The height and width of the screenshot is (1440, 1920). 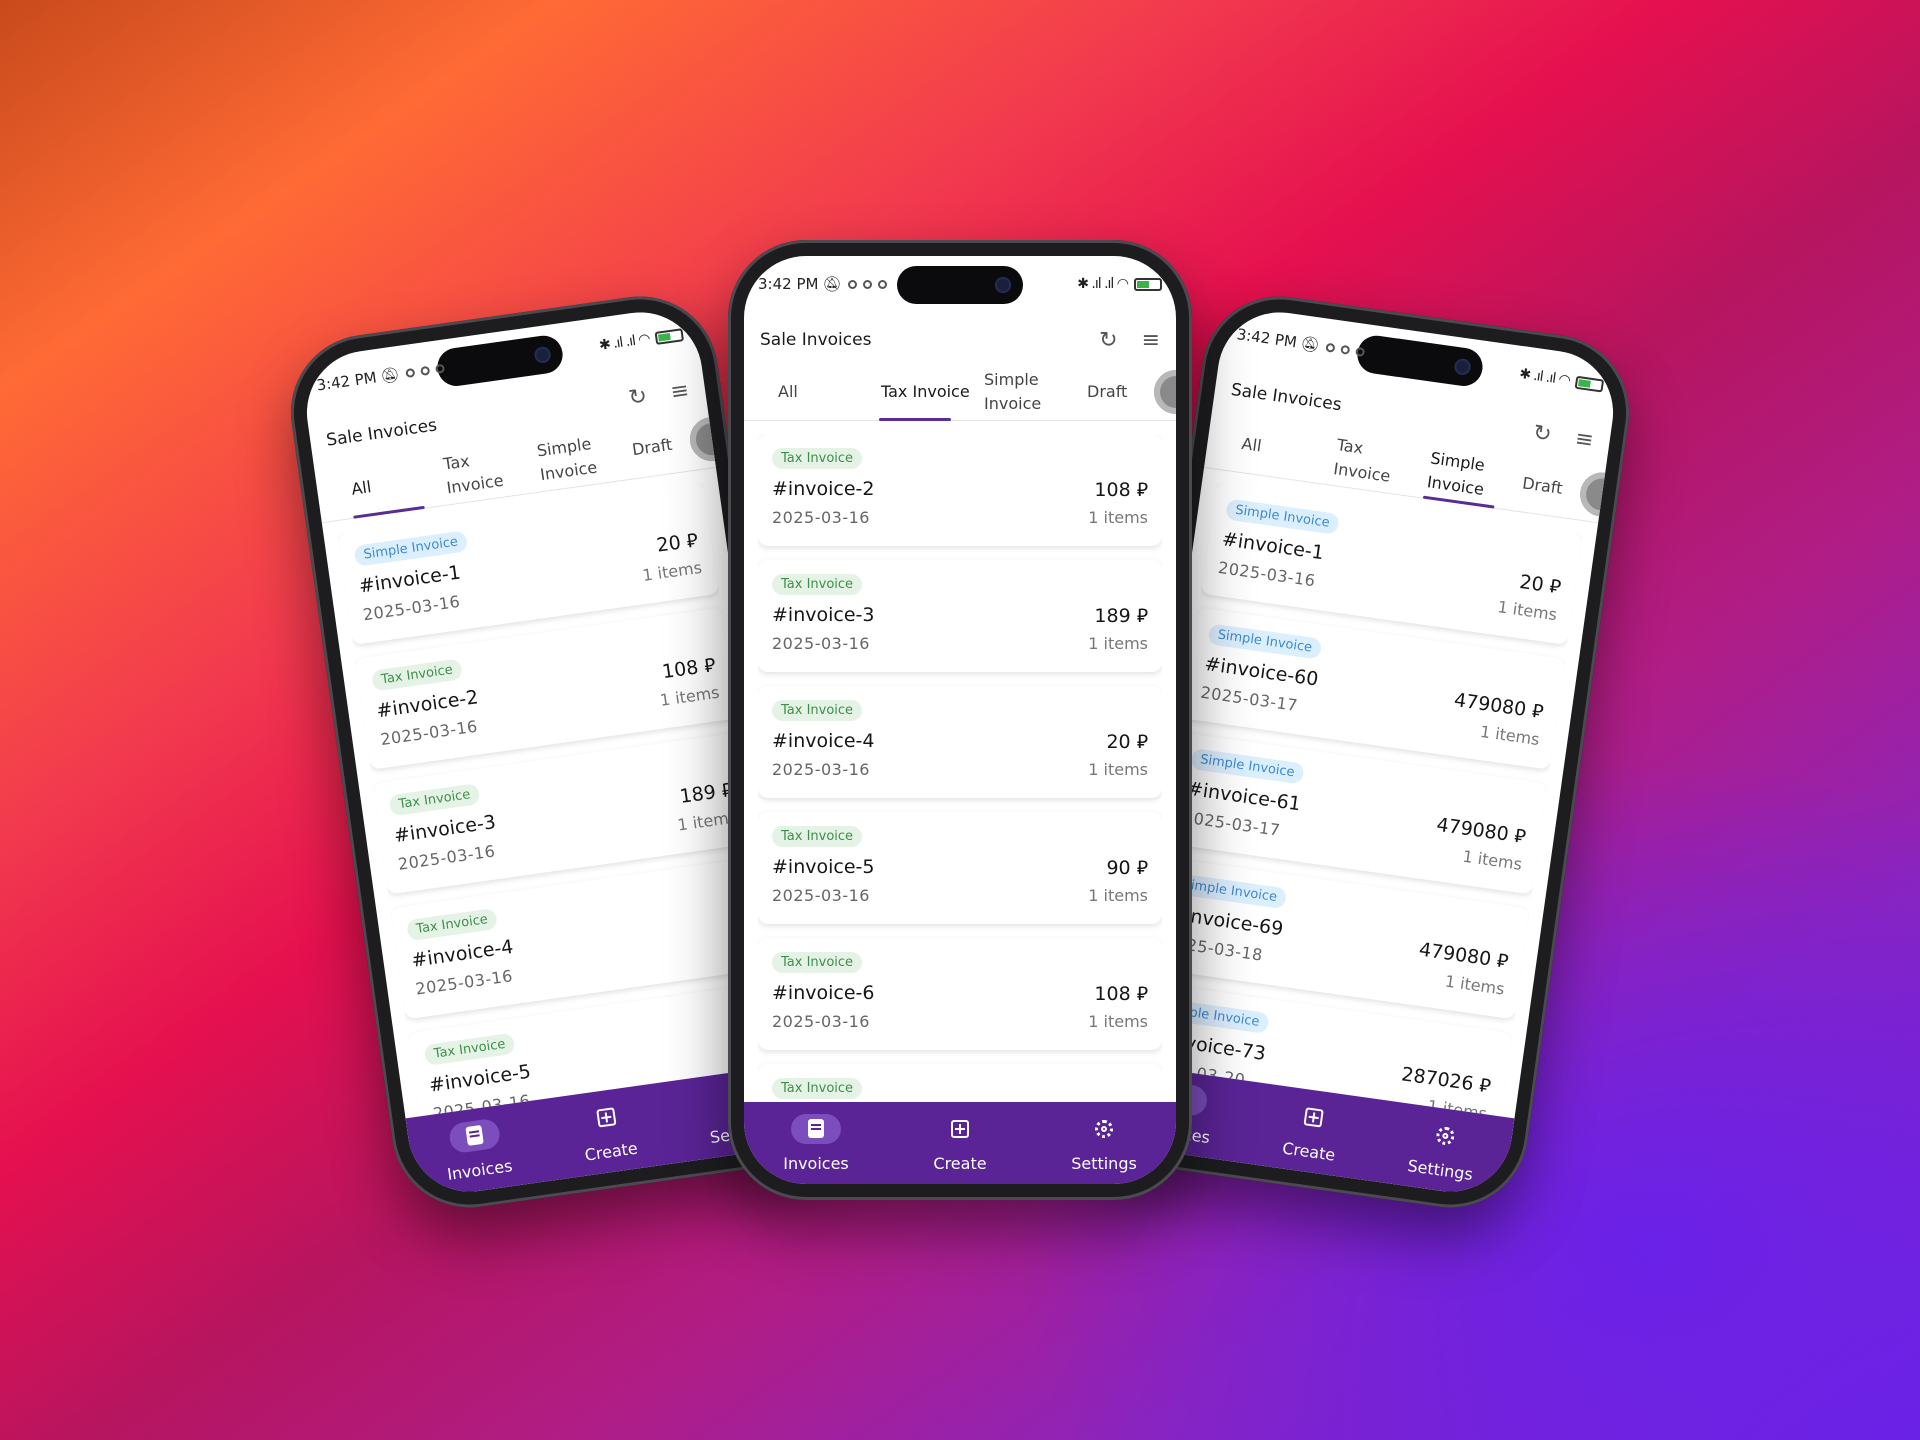 I want to click on nav-settings-label: Settings, so click(x=1104, y=1163).